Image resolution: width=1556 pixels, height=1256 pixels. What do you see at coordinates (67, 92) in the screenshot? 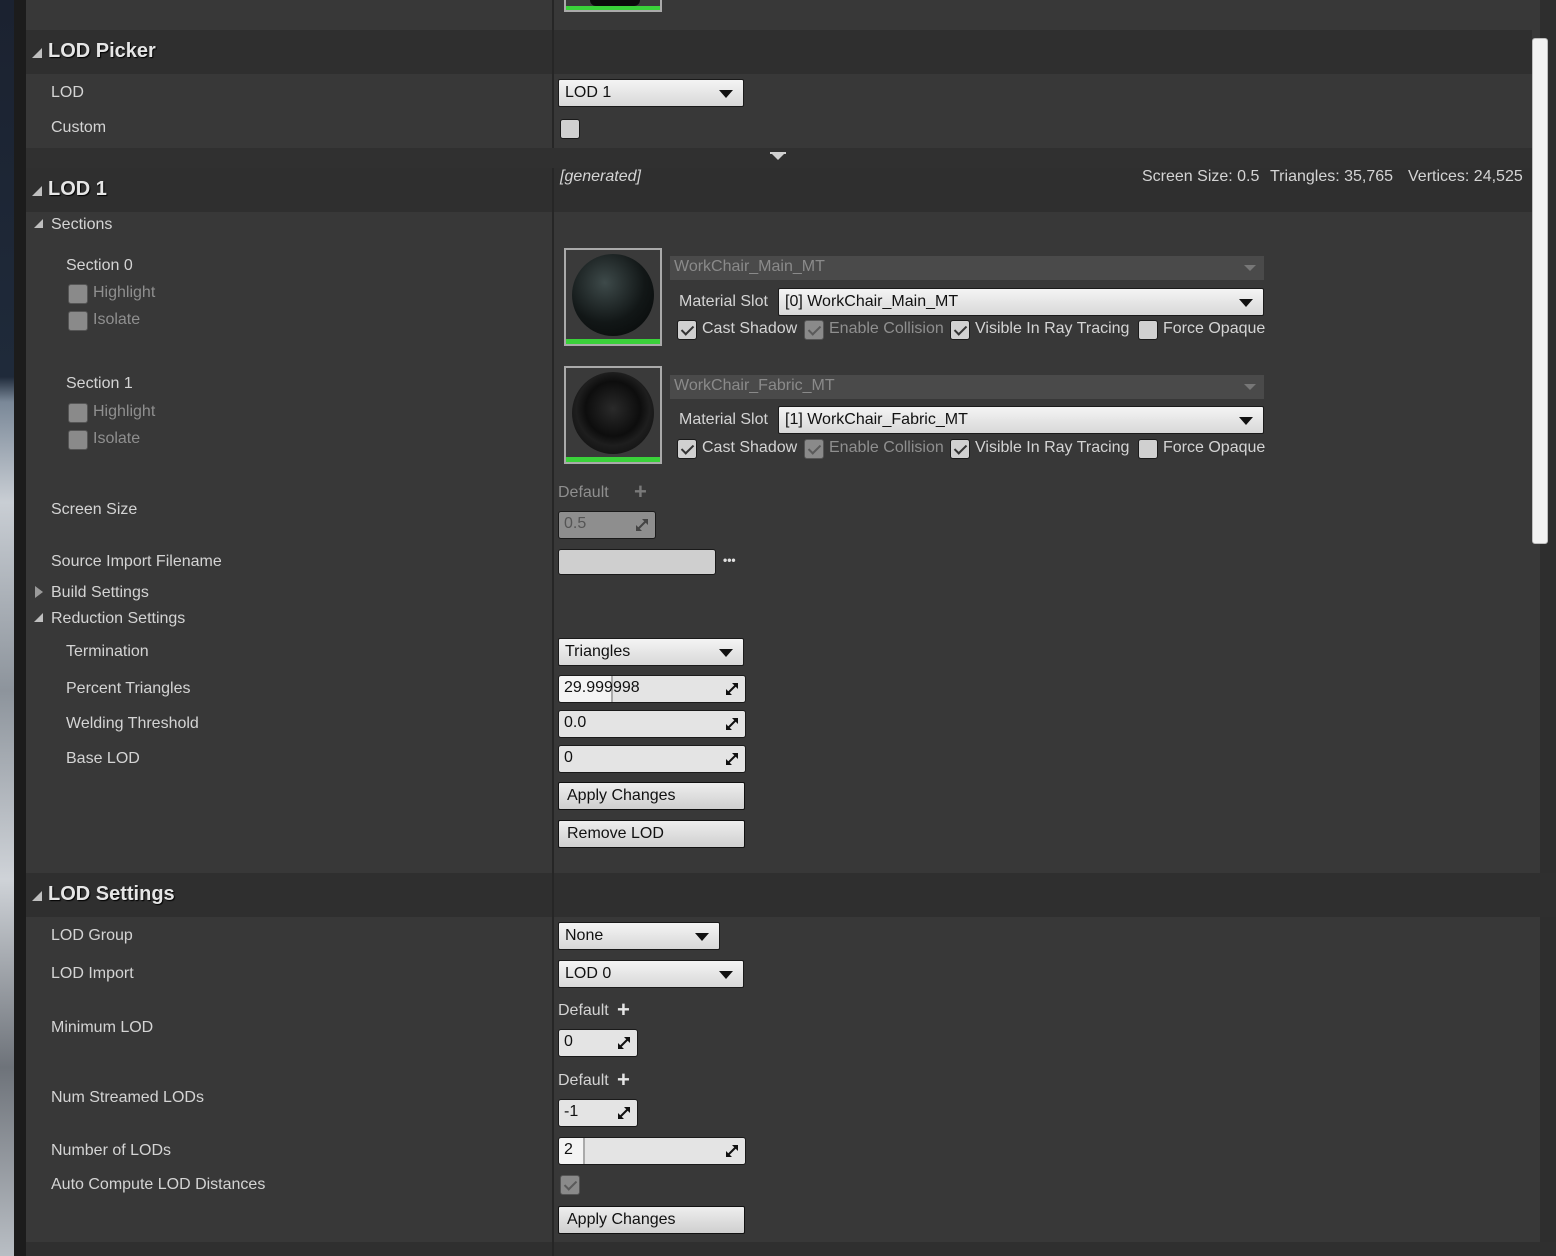
I see `lod-label: LOD` at bounding box center [67, 92].